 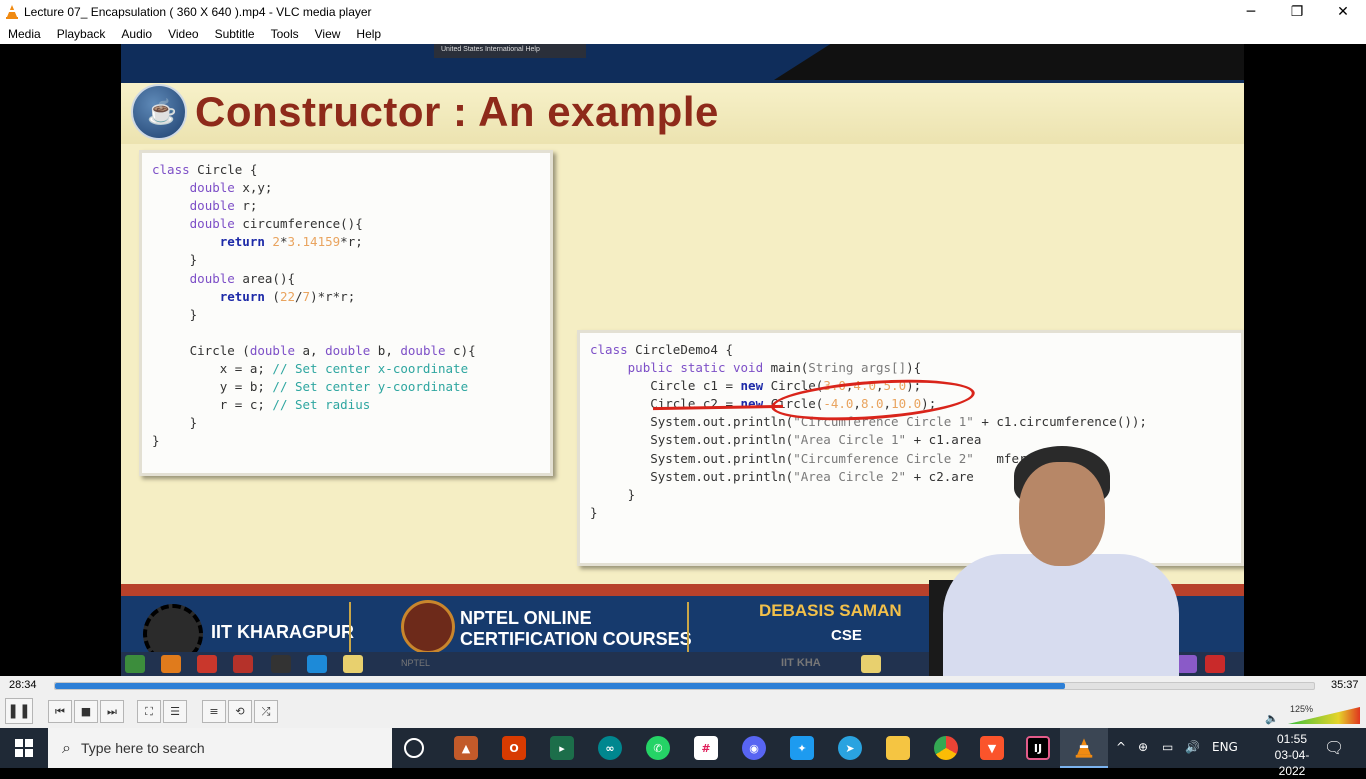 What do you see at coordinates (802, 748) in the screenshot?
I see `twitter-icon: ✦` at bounding box center [802, 748].